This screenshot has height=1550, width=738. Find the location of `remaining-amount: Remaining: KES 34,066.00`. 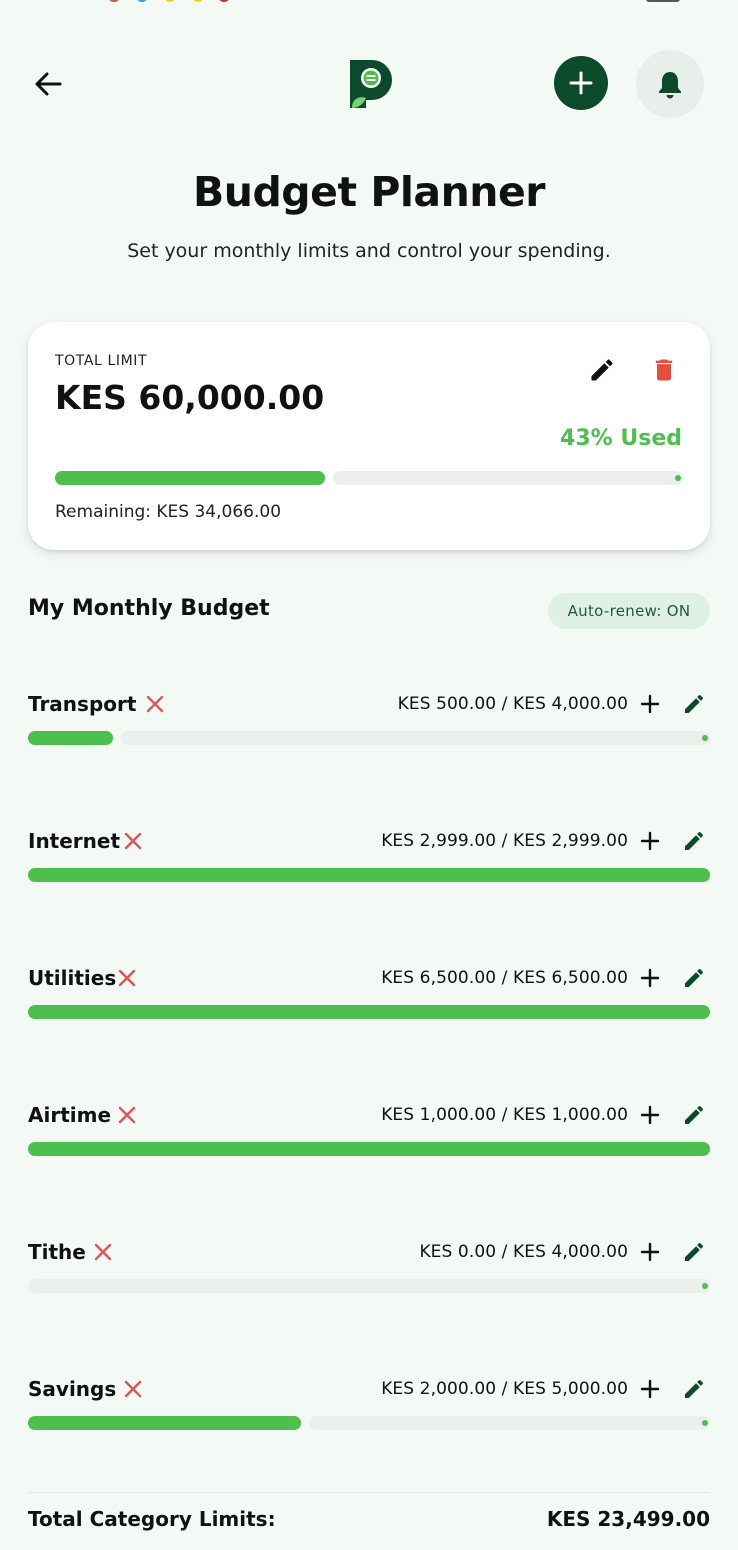

remaining-amount: Remaining: KES 34,066.00 is located at coordinates (168, 512).